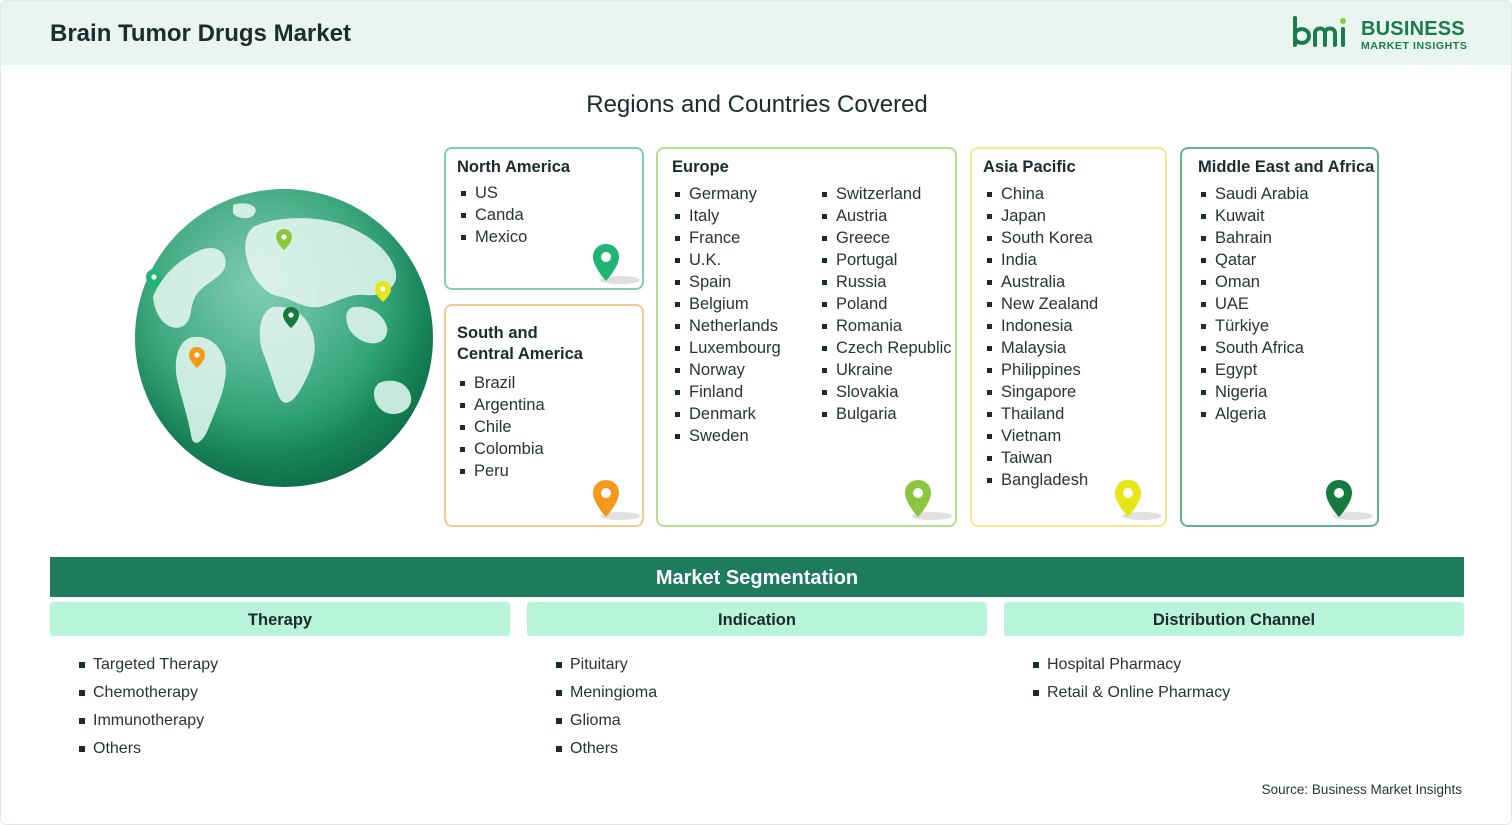  I want to click on list-item: Chile, so click(501, 427).